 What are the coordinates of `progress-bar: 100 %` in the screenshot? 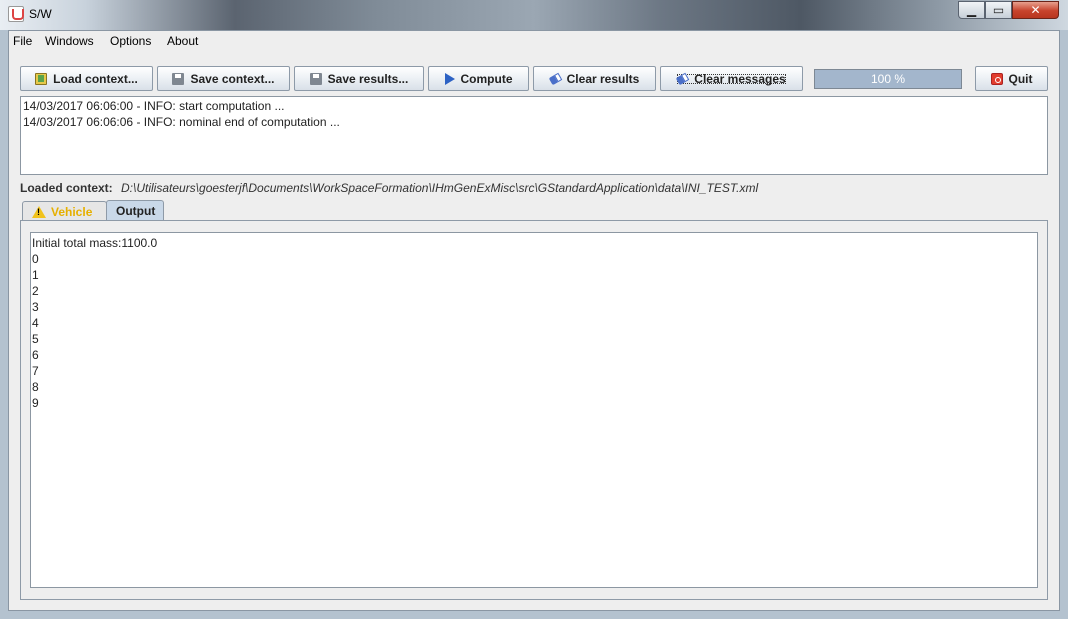 It's located at (888, 79).